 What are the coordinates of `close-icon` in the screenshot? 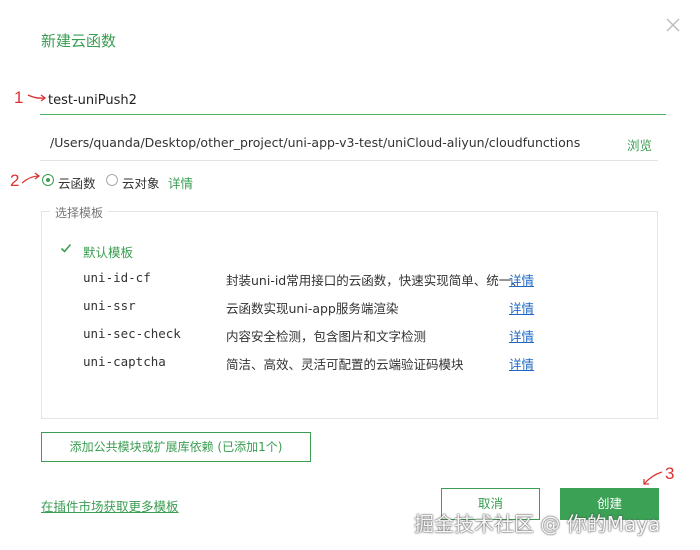 It's located at (673, 25).